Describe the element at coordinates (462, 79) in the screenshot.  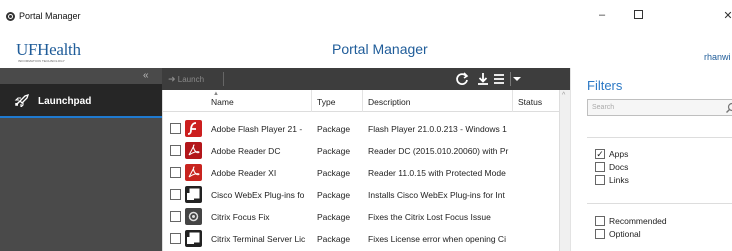
I see `refresh-icon` at that location.